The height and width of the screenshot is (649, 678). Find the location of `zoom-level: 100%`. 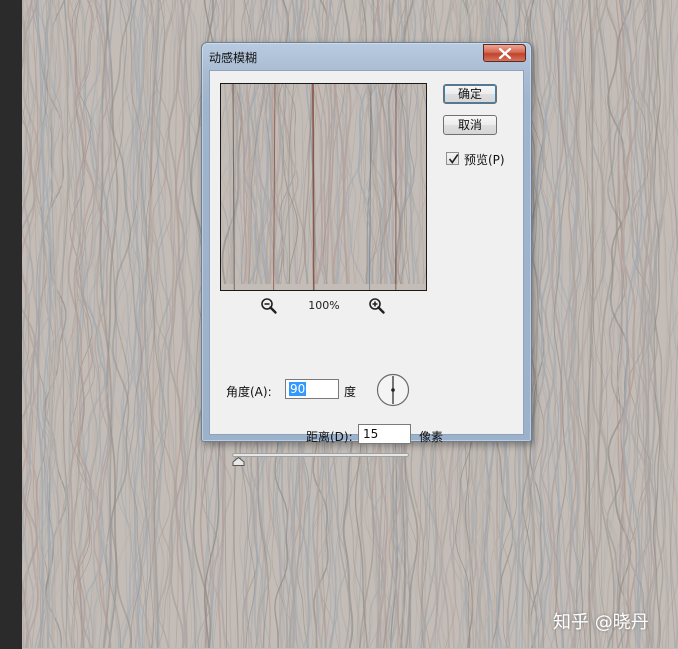

zoom-level: 100% is located at coordinates (324, 305).